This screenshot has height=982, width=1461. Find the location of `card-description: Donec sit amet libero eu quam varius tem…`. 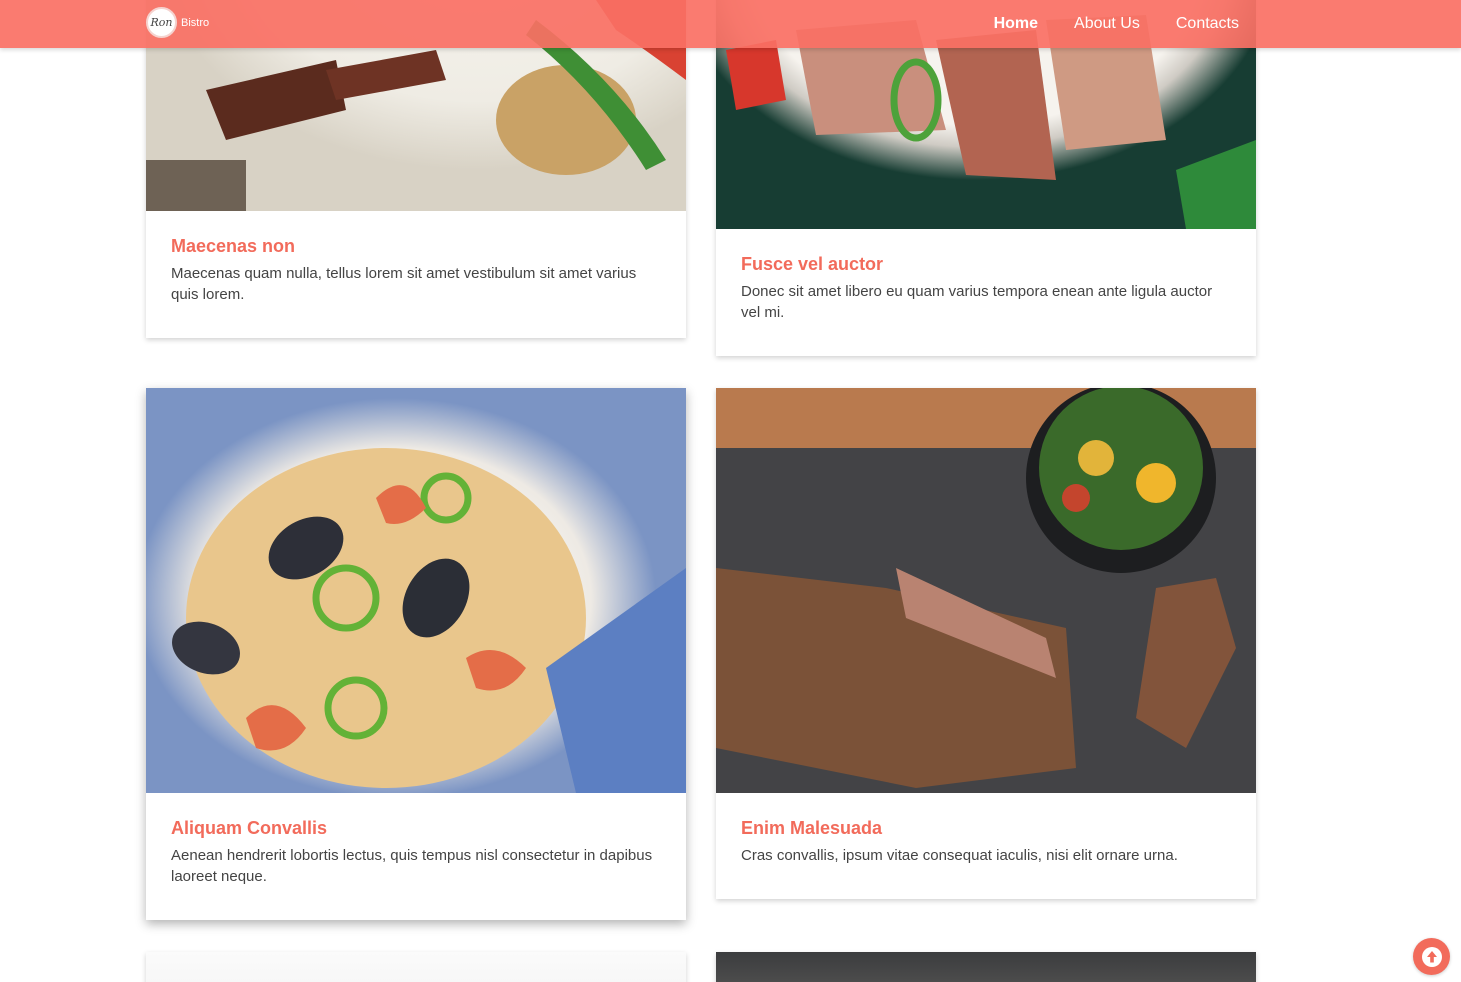

card-description: Donec sit amet libero eu quam varius tem… is located at coordinates (977, 302).